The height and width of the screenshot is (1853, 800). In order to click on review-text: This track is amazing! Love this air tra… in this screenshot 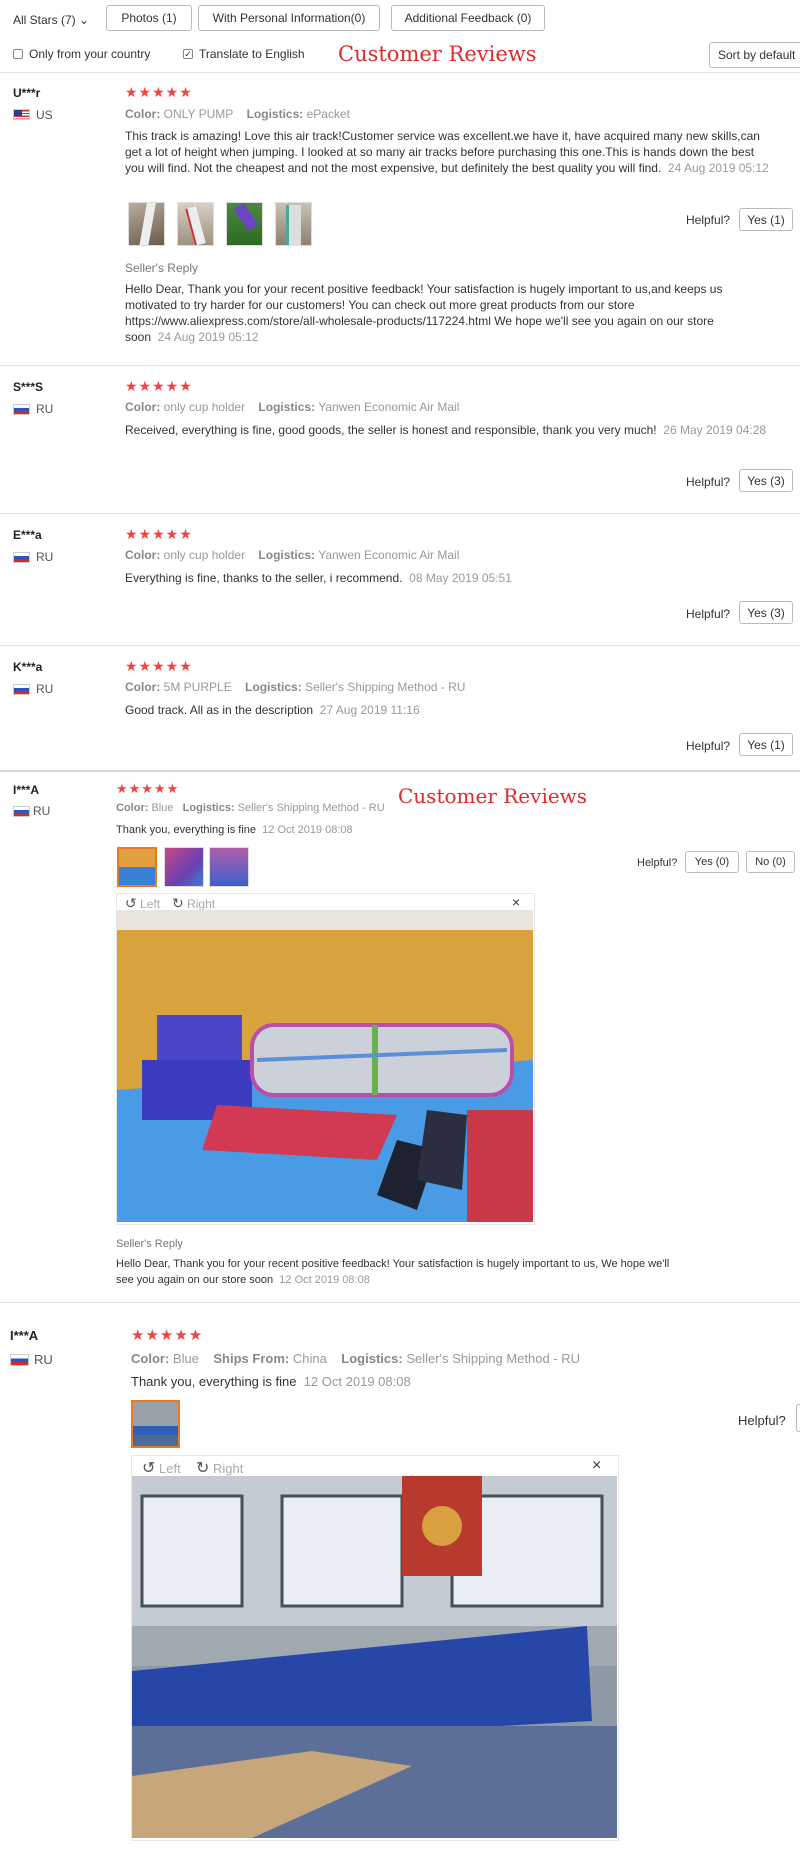, I will do `click(447, 152)`.